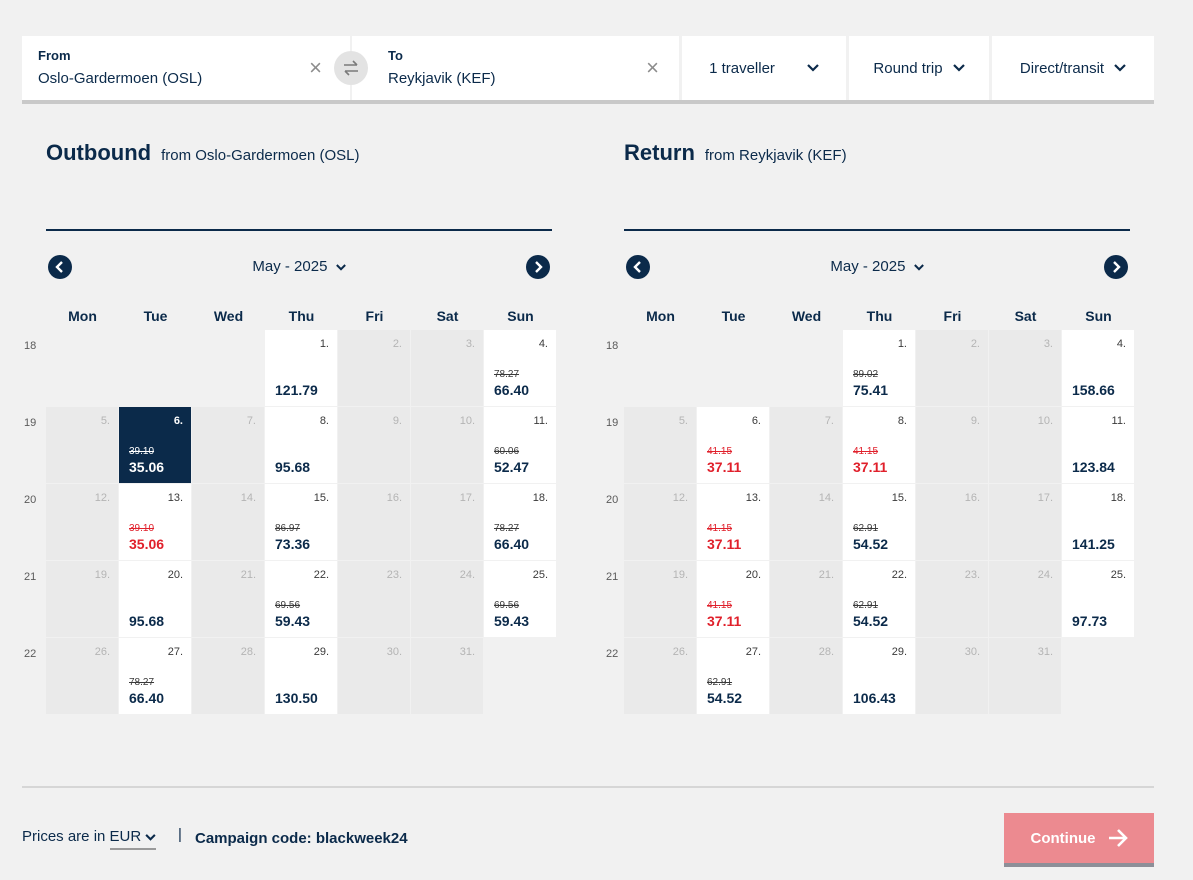 This screenshot has width=1193, height=880. I want to click on currency-dropdown: EUR, so click(133, 839).